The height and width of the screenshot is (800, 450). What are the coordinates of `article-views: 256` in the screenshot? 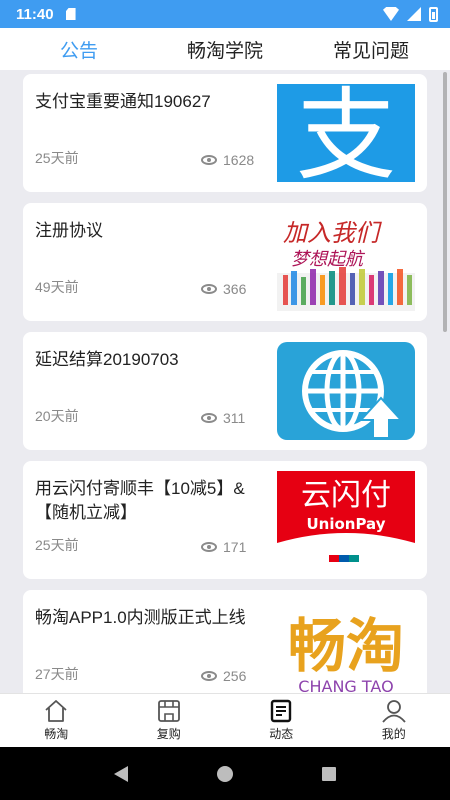 It's located at (223, 676).